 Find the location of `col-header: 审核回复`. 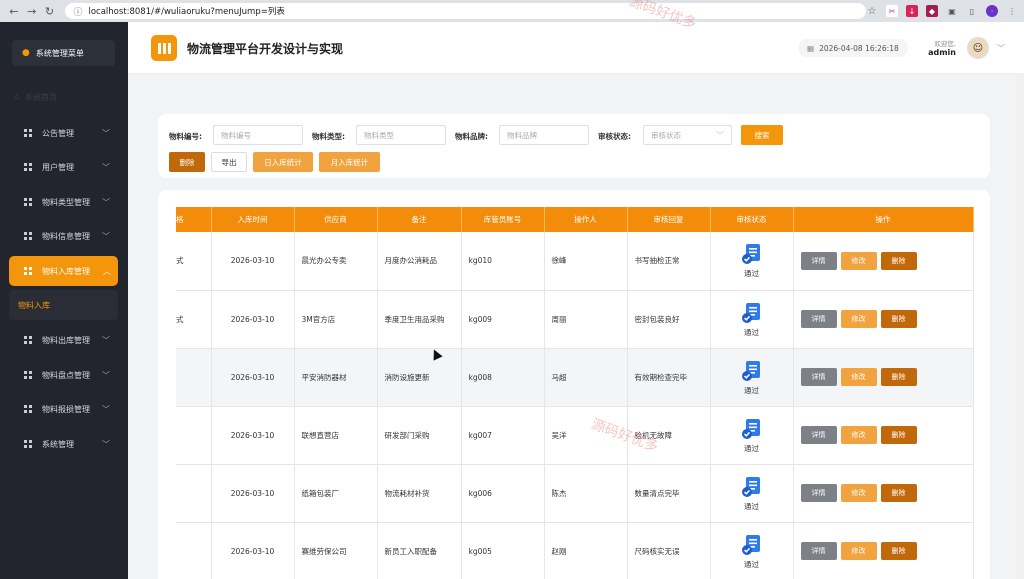

col-header: 审核回复 is located at coordinates (669, 219).